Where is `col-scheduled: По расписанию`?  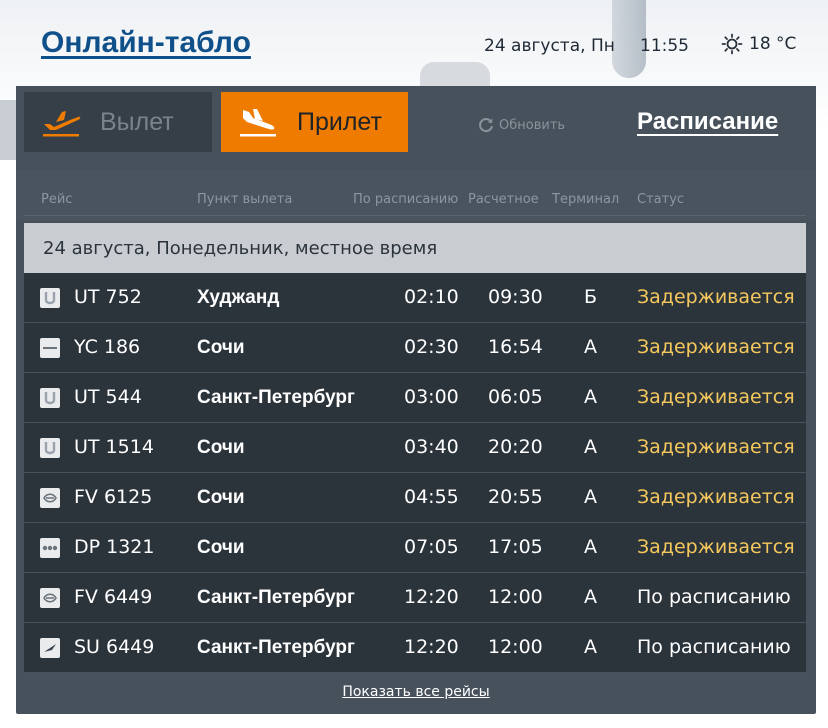 col-scheduled: По расписанию is located at coordinates (406, 199).